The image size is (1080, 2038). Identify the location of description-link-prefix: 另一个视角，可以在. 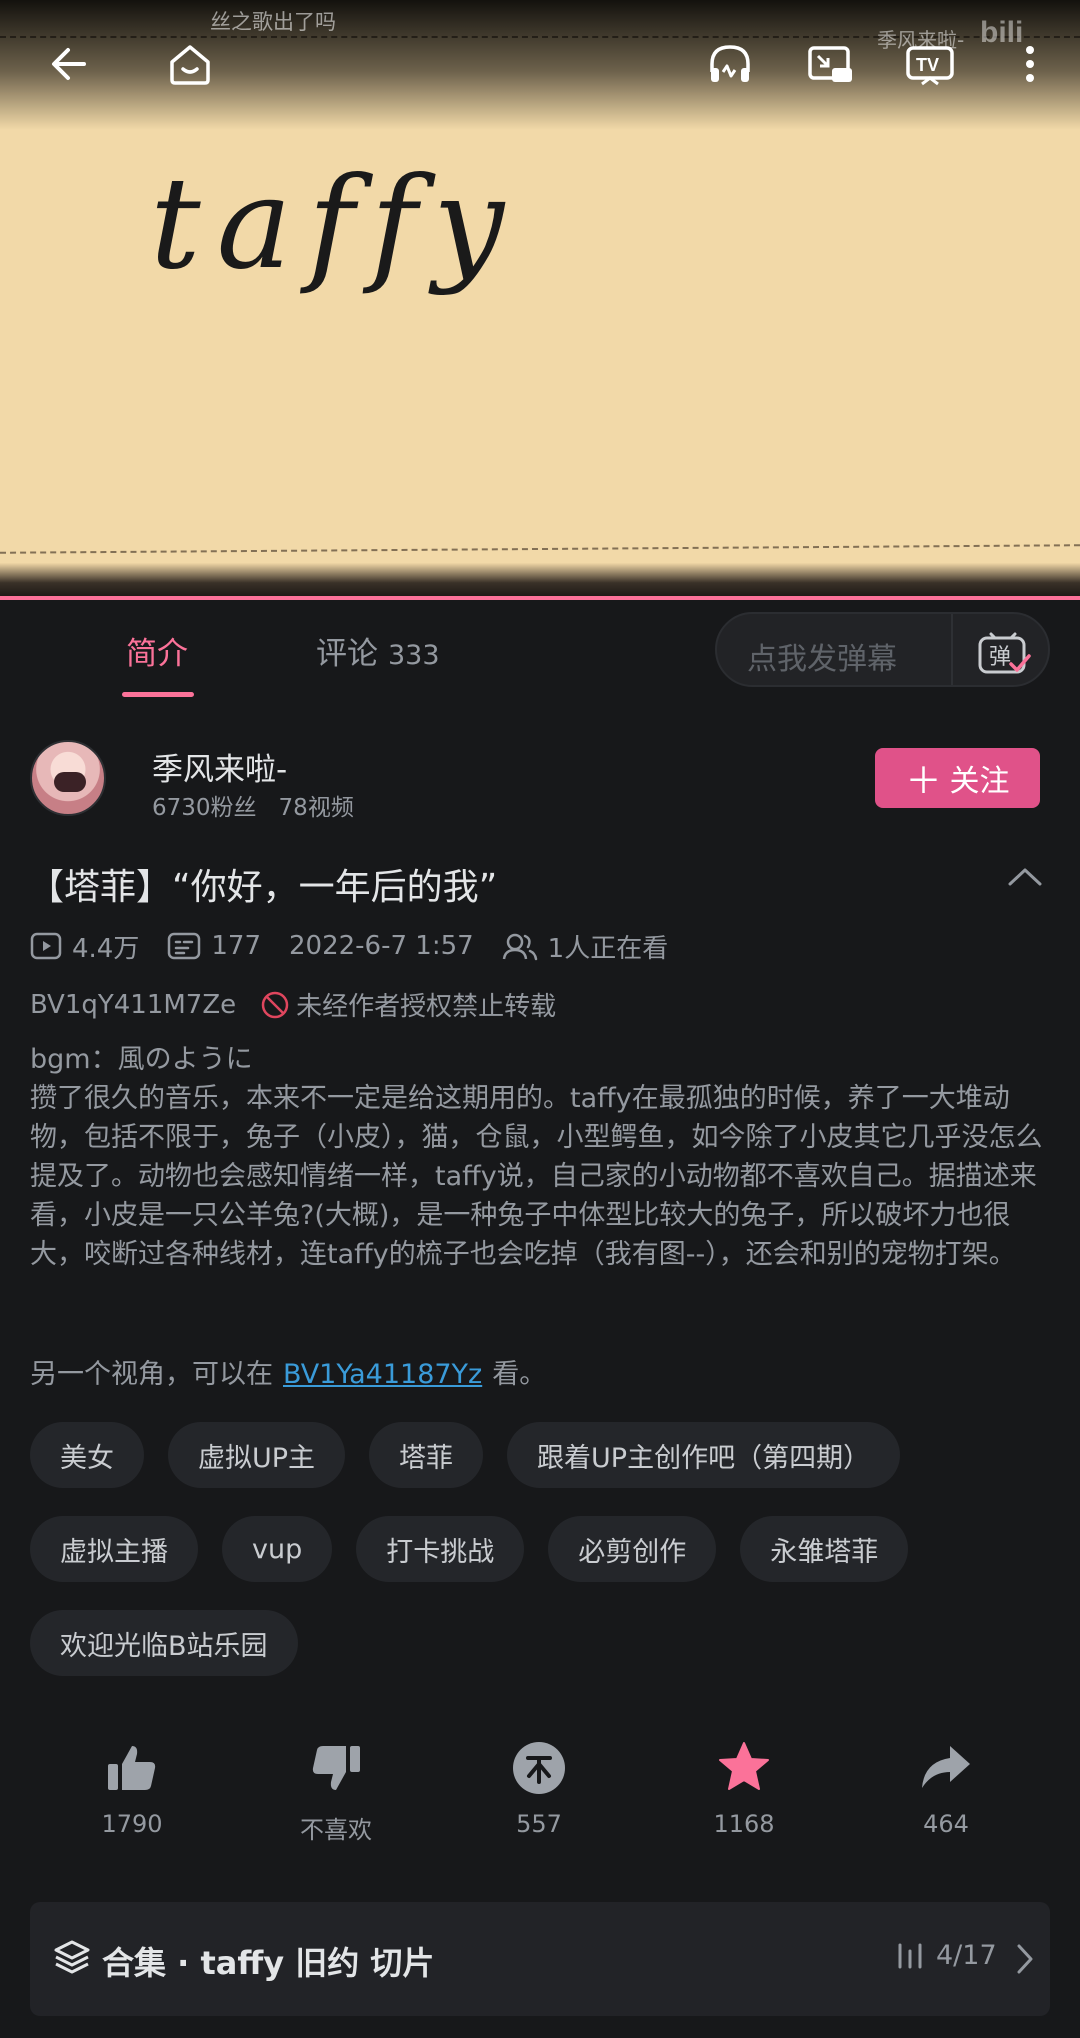
(151, 1374).